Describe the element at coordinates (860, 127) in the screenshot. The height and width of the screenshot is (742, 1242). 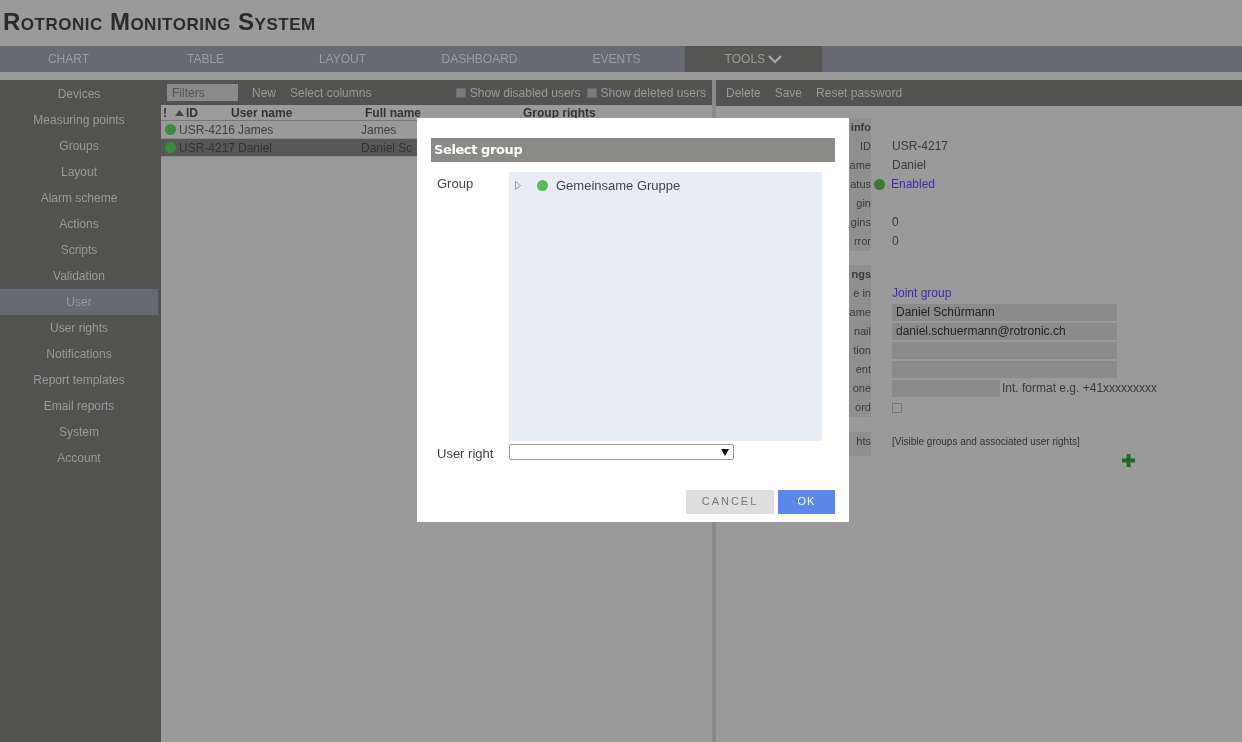
I see `field-label: info` at that location.